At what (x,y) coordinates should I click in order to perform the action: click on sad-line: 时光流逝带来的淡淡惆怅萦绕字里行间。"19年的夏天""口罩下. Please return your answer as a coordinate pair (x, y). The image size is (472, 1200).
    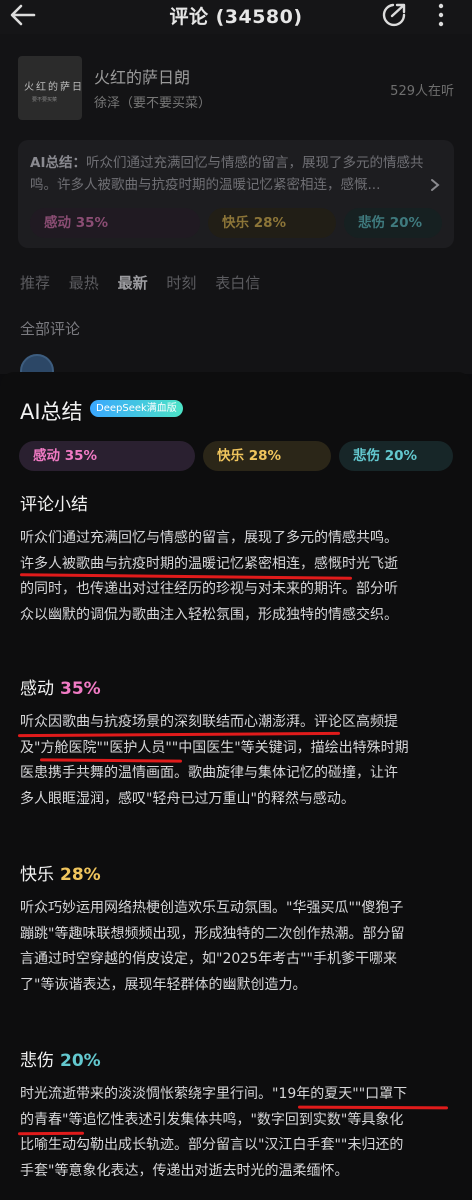
    Looking at the image, I should click on (214, 1094).